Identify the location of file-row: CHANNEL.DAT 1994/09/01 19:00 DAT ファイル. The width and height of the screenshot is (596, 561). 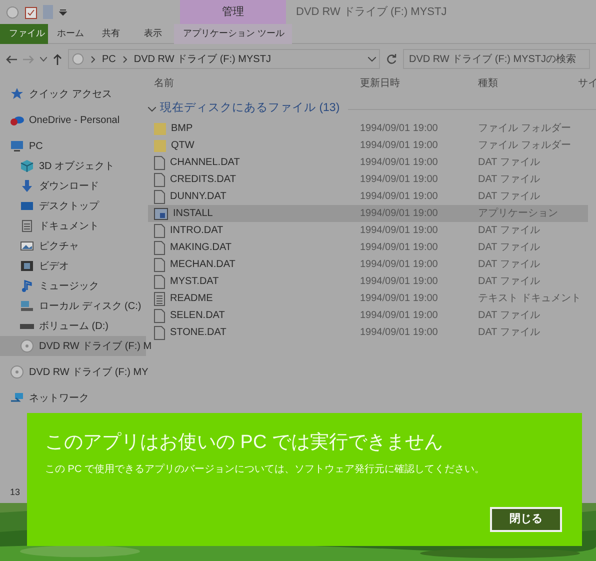
(368, 162).